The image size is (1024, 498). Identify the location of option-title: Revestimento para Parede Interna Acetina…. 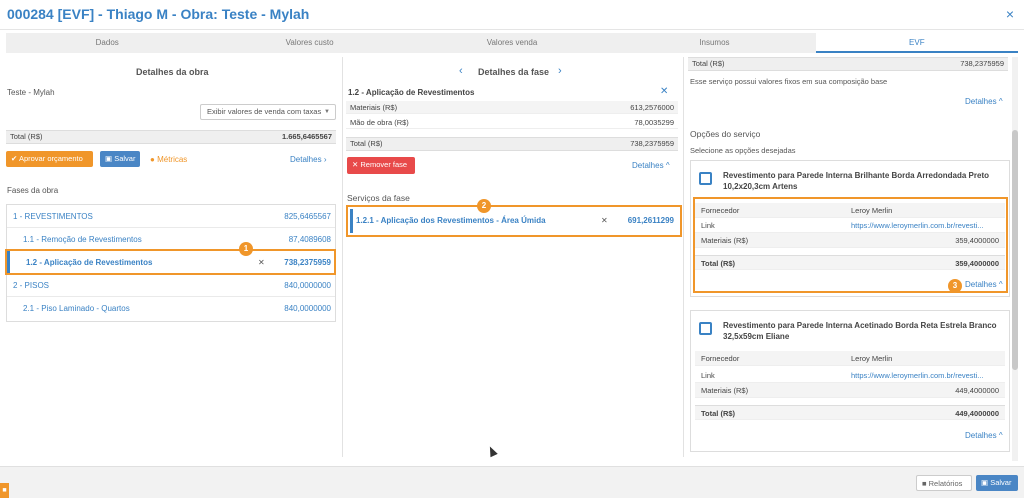
(860, 331).